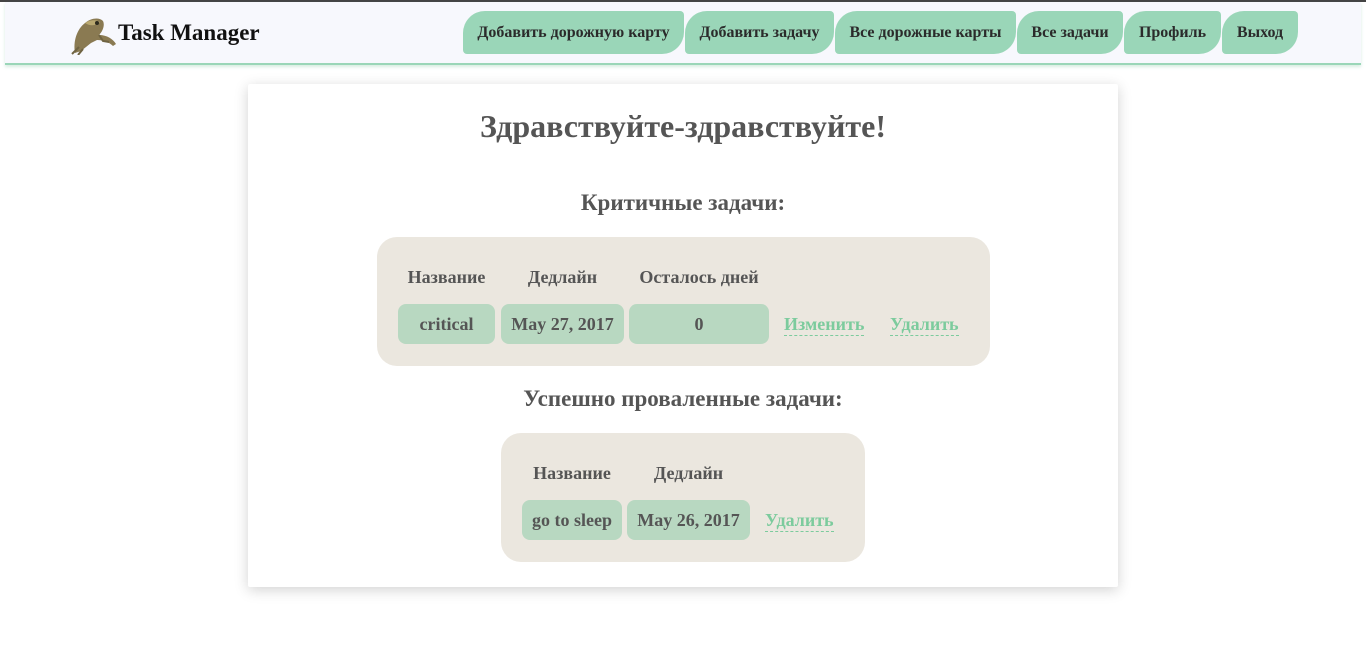  What do you see at coordinates (925, 32) in the screenshot?
I see `nav-all-roadmaps: Все дорожные карты` at bounding box center [925, 32].